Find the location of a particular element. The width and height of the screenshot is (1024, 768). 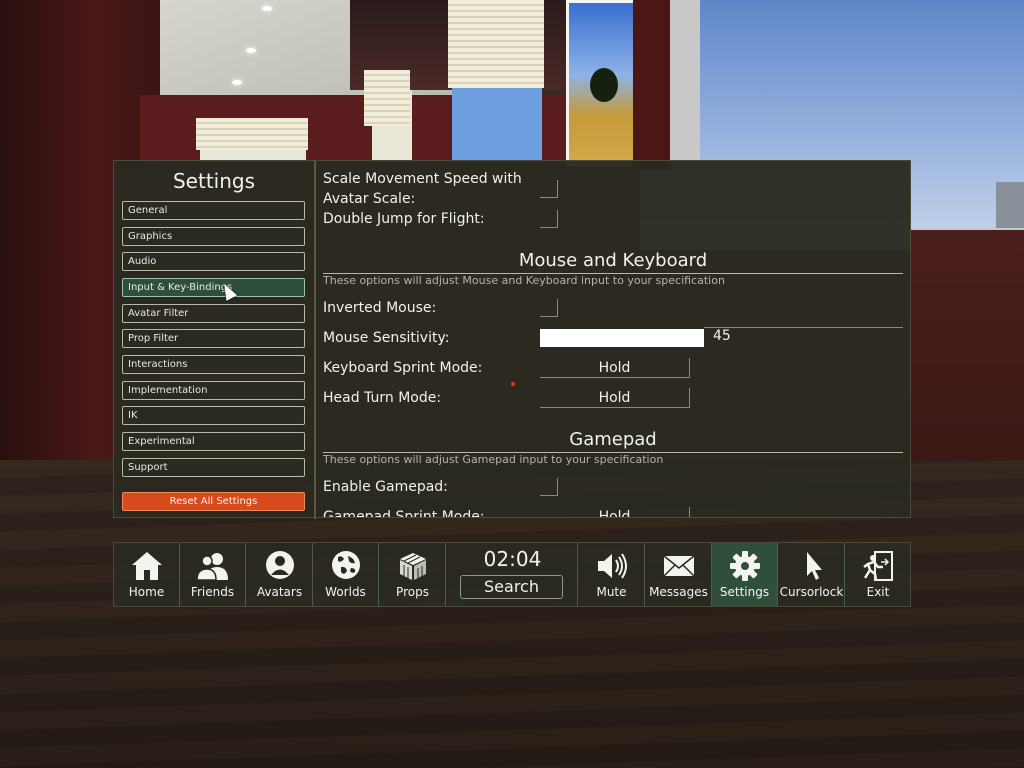

menu-prop-filter: Prop Filter is located at coordinates (213, 338).